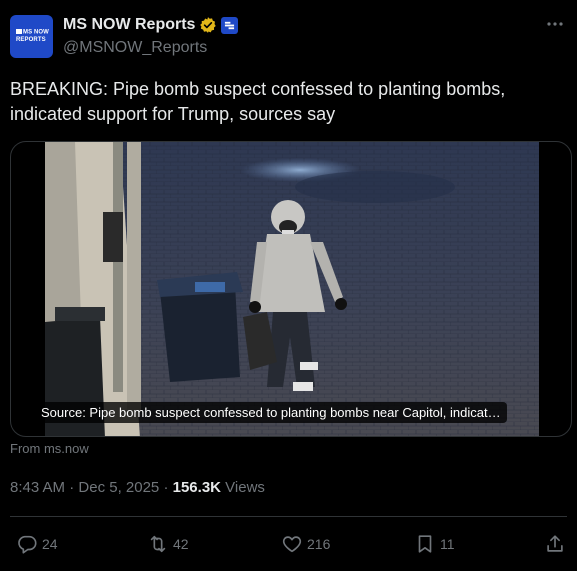  I want to click on views-label: Views, so click(245, 487).